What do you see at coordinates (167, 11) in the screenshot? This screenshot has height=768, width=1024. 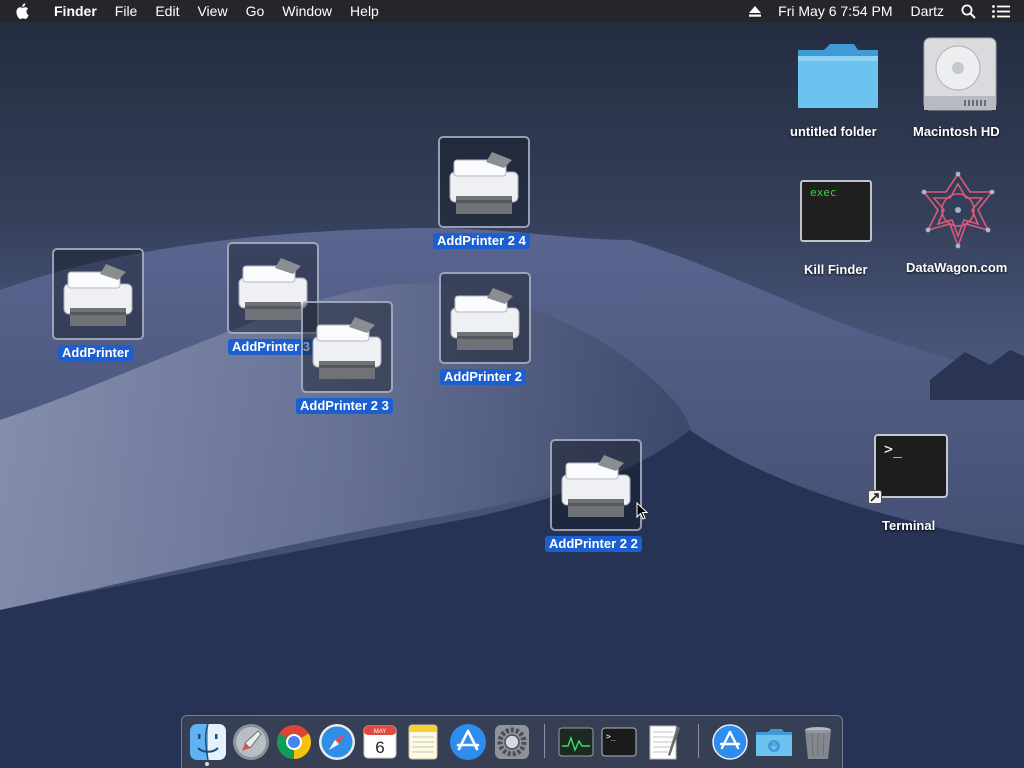 I see `menu-edit: Edit` at bounding box center [167, 11].